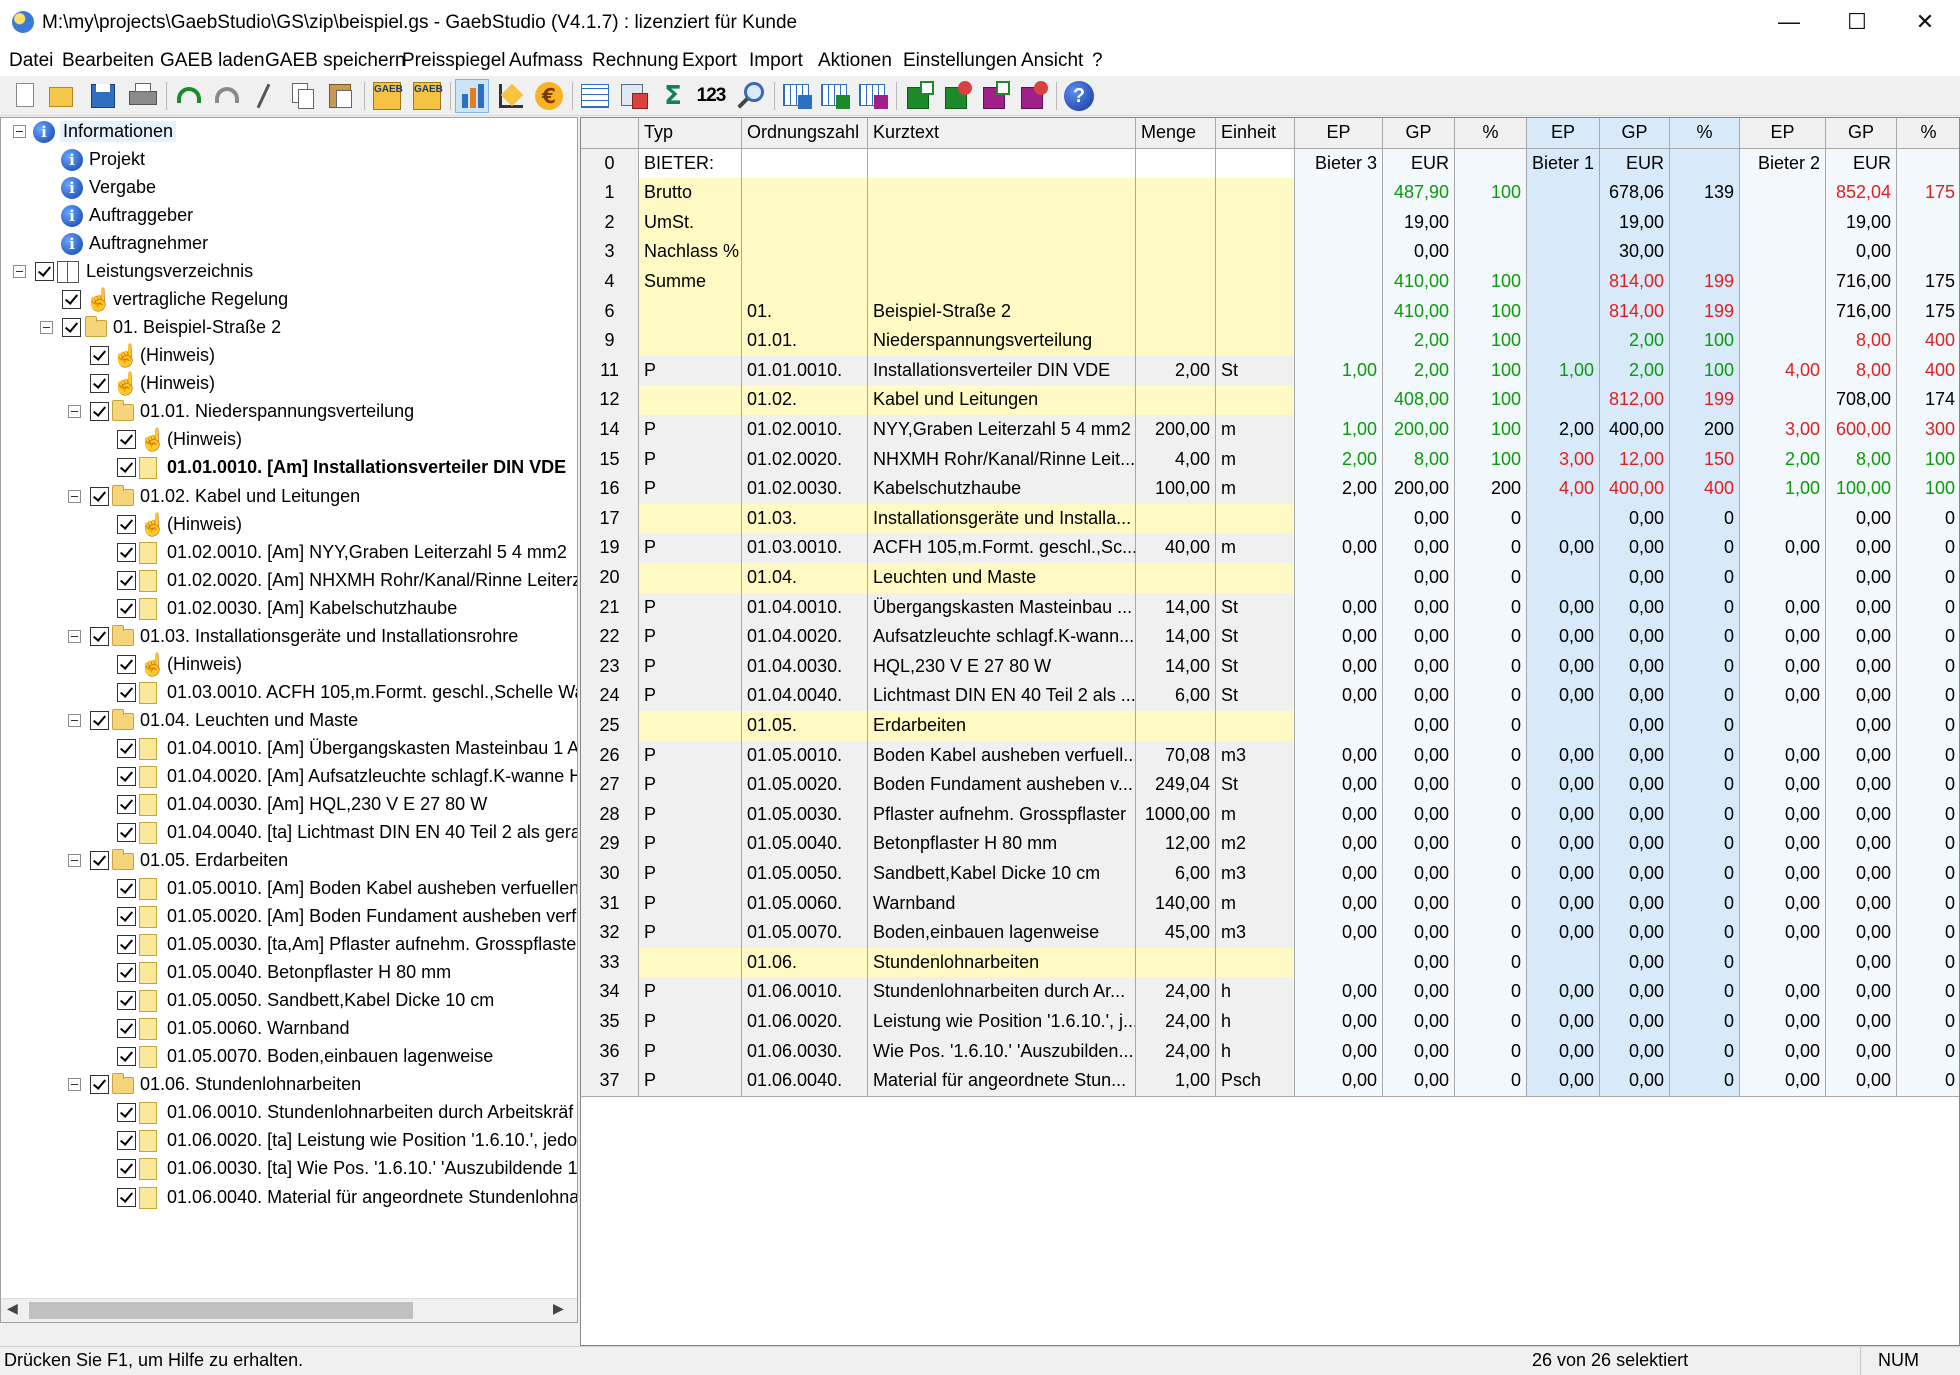 This screenshot has width=1960, height=1375. Describe the element at coordinates (1861, 400) in the screenshot. I see `cell-gp-bieter2: 708,00` at that location.